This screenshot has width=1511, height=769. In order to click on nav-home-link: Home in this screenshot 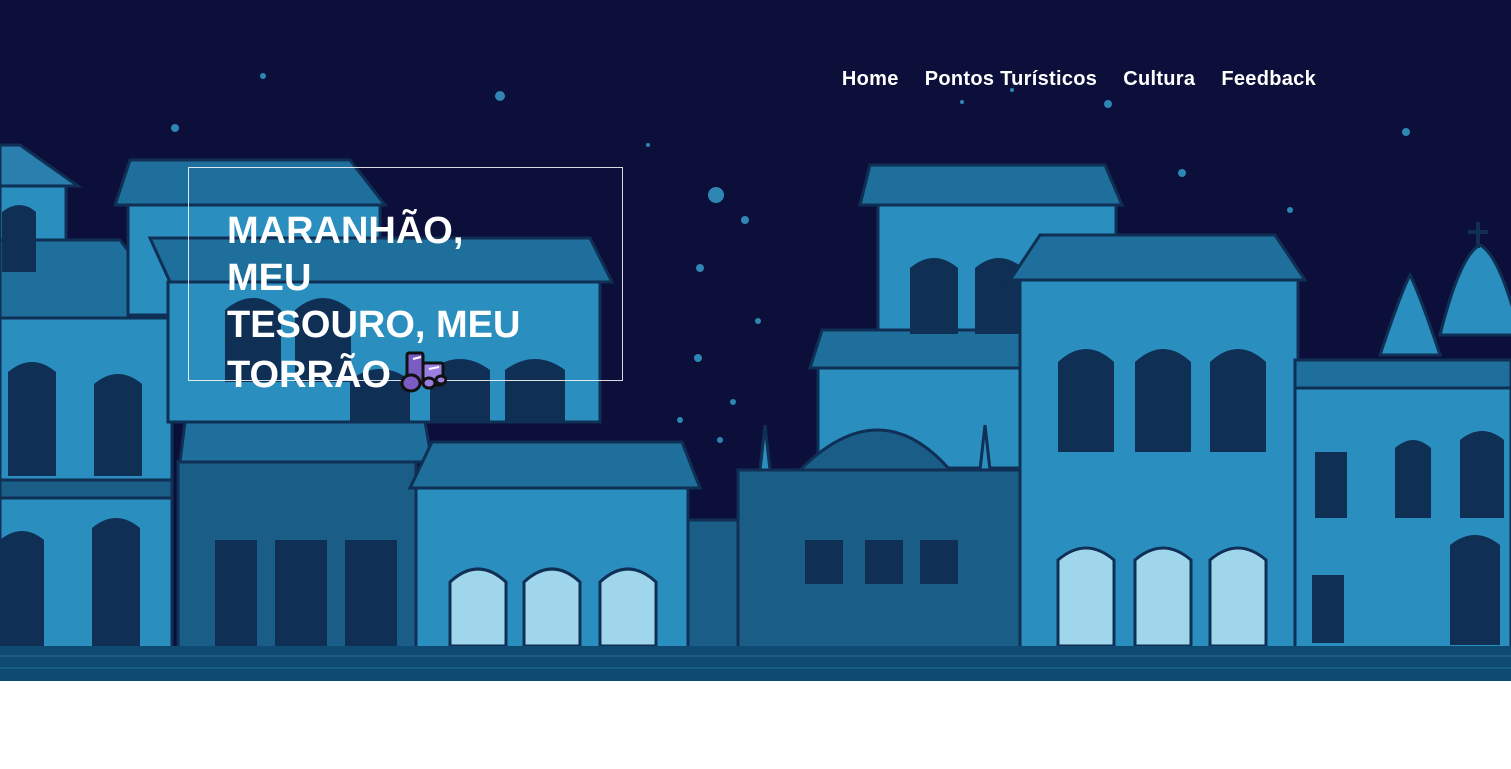, I will do `click(870, 79)`.